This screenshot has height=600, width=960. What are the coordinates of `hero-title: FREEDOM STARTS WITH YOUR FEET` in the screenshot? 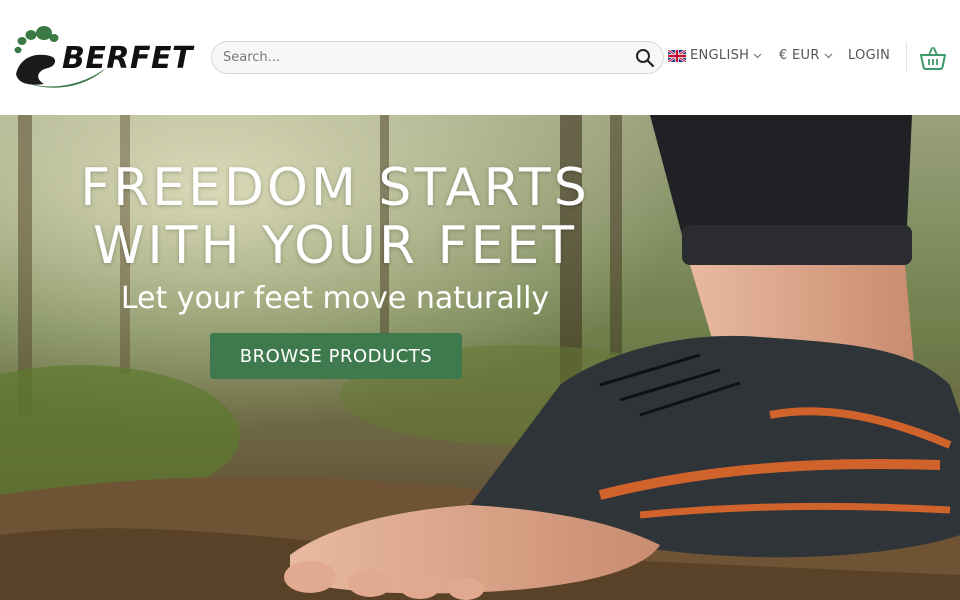 It's located at (335, 217).